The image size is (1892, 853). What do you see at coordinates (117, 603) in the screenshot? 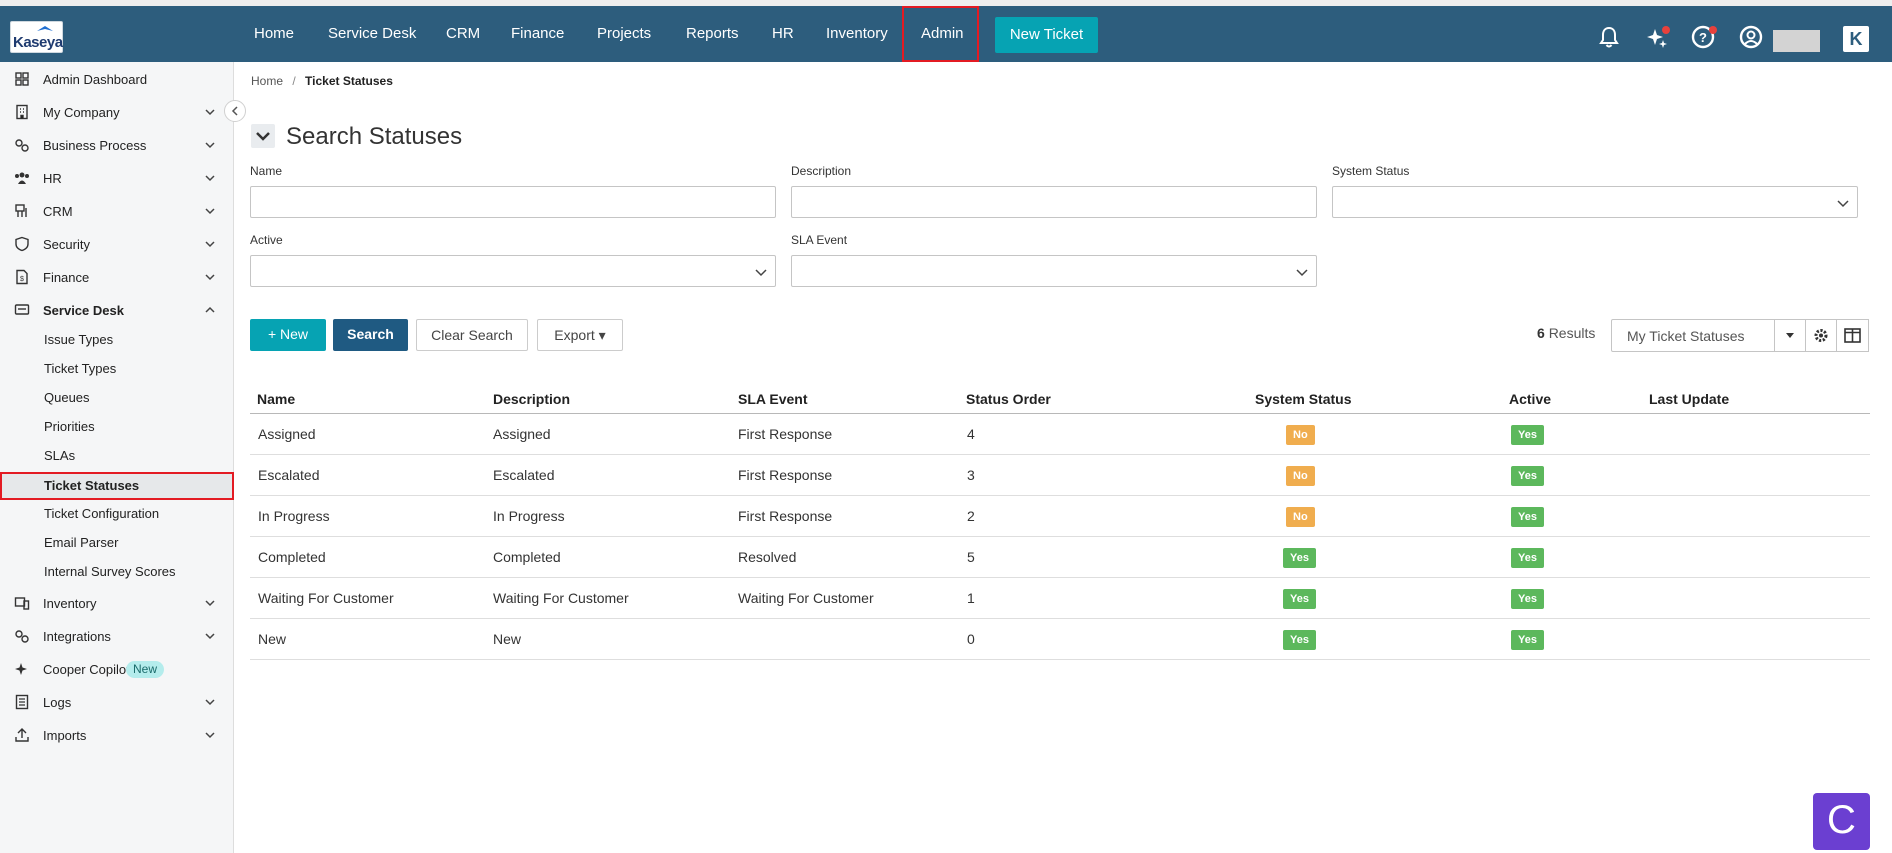
I see `sidebar-item-inventory: Inventory` at bounding box center [117, 603].